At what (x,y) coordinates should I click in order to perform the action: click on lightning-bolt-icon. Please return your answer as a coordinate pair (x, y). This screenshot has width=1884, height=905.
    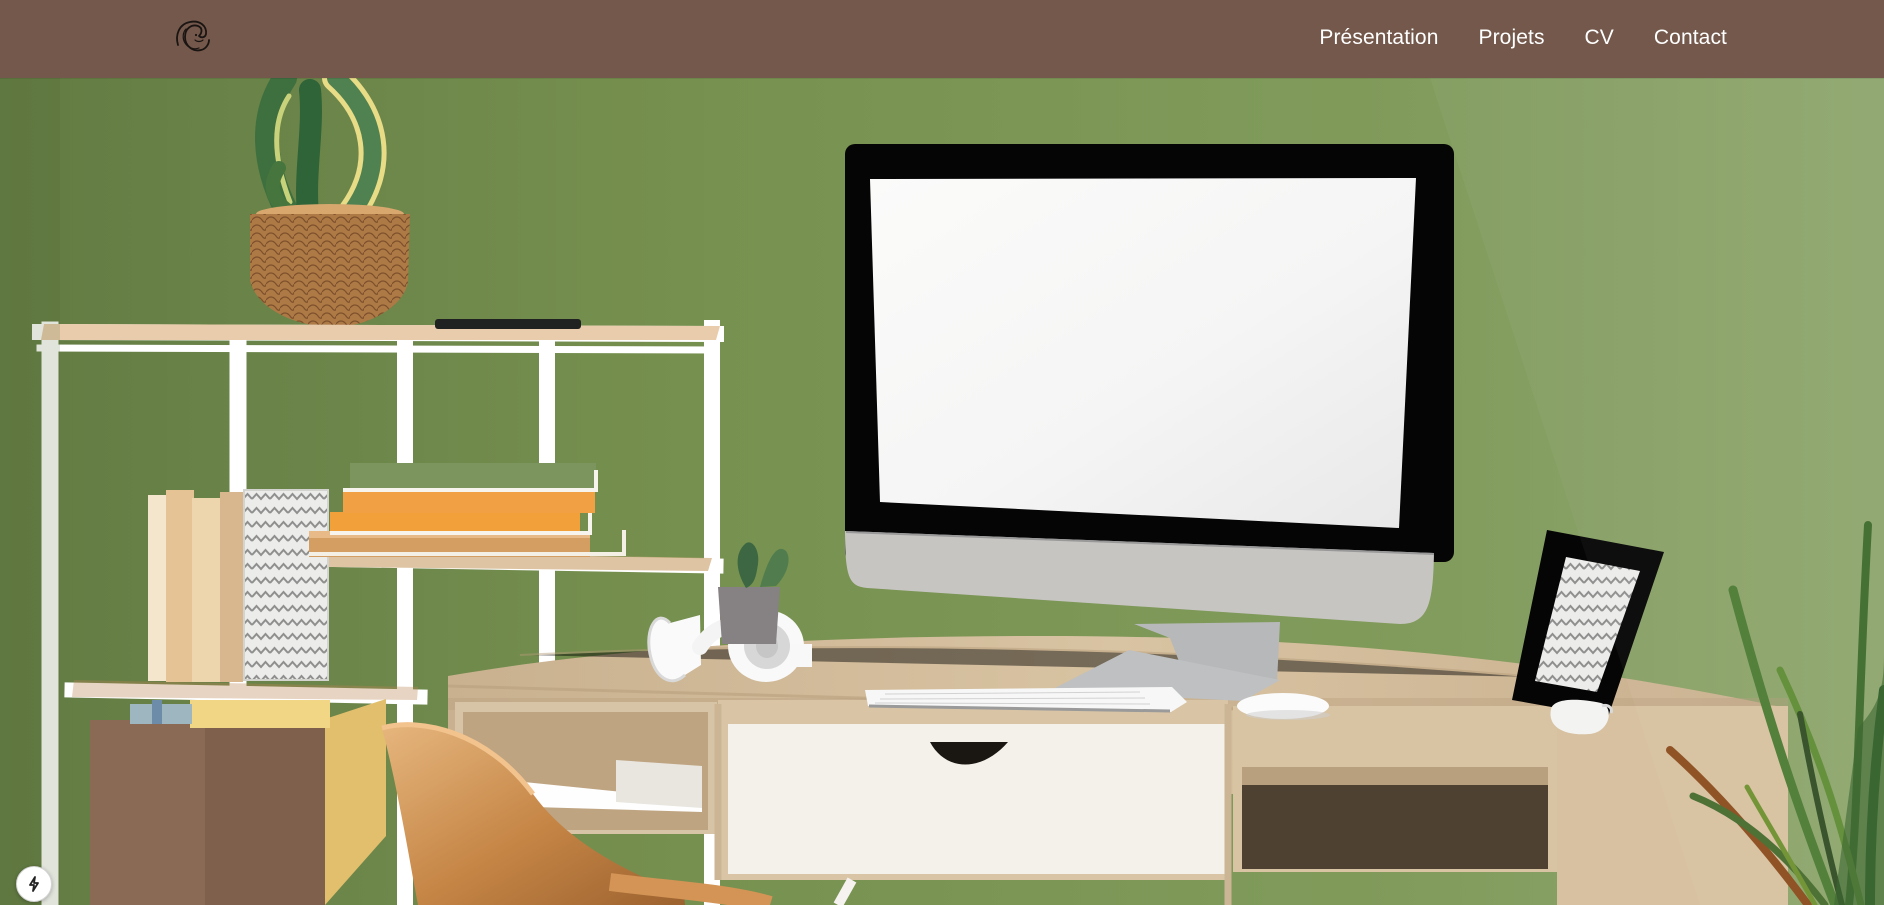
    Looking at the image, I should click on (34, 884).